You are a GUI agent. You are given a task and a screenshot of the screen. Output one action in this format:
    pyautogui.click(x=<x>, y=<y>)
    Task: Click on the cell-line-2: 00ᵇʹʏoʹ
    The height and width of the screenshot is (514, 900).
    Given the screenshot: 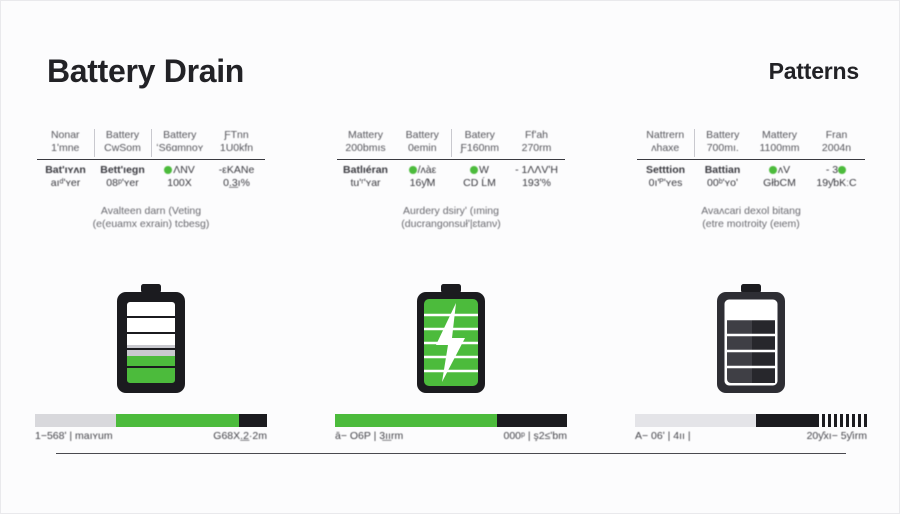 What is the action you would take?
    pyautogui.click(x=722, y=183)
    